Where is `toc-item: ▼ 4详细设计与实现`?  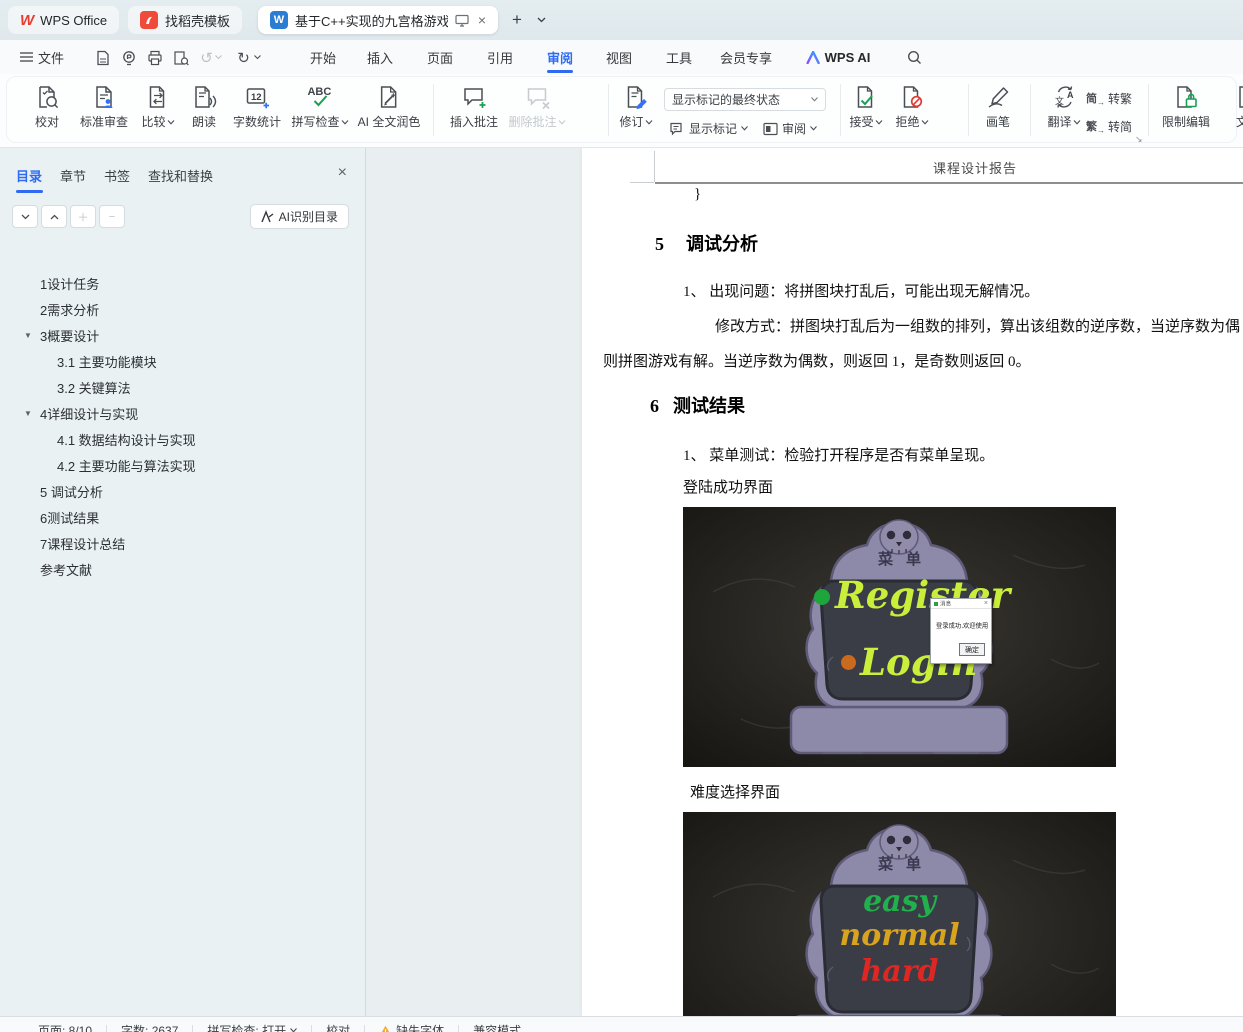 toc-item: ▼ 4详细设计与实现 is located at coordinates (182, 413).